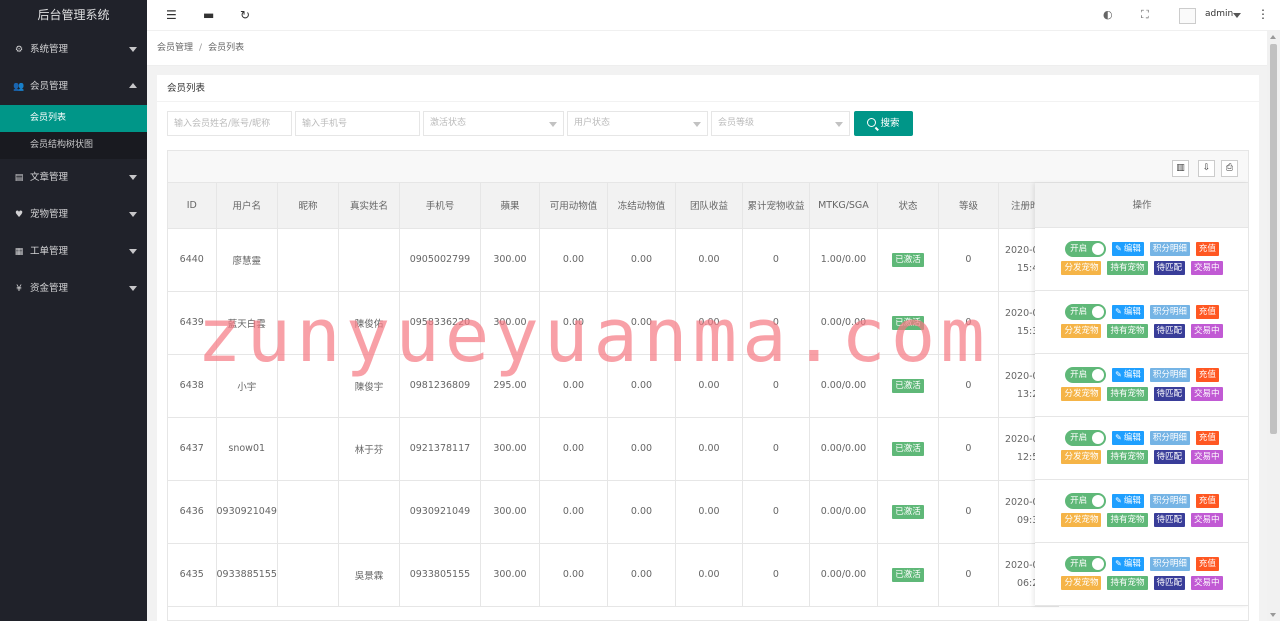 This screenshot has width=1280, height=621. Describe the element at coordinates (843, 575) in the screenshot. I see `cell-mtkg: 0.00/0.00` at that location.